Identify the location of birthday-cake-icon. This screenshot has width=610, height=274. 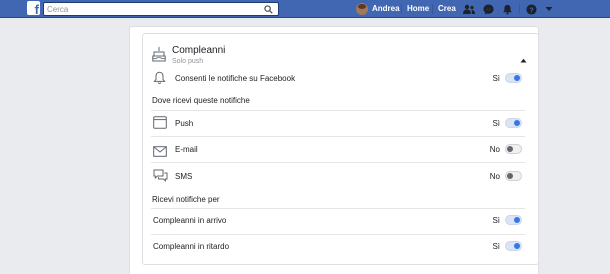
(159, 54).